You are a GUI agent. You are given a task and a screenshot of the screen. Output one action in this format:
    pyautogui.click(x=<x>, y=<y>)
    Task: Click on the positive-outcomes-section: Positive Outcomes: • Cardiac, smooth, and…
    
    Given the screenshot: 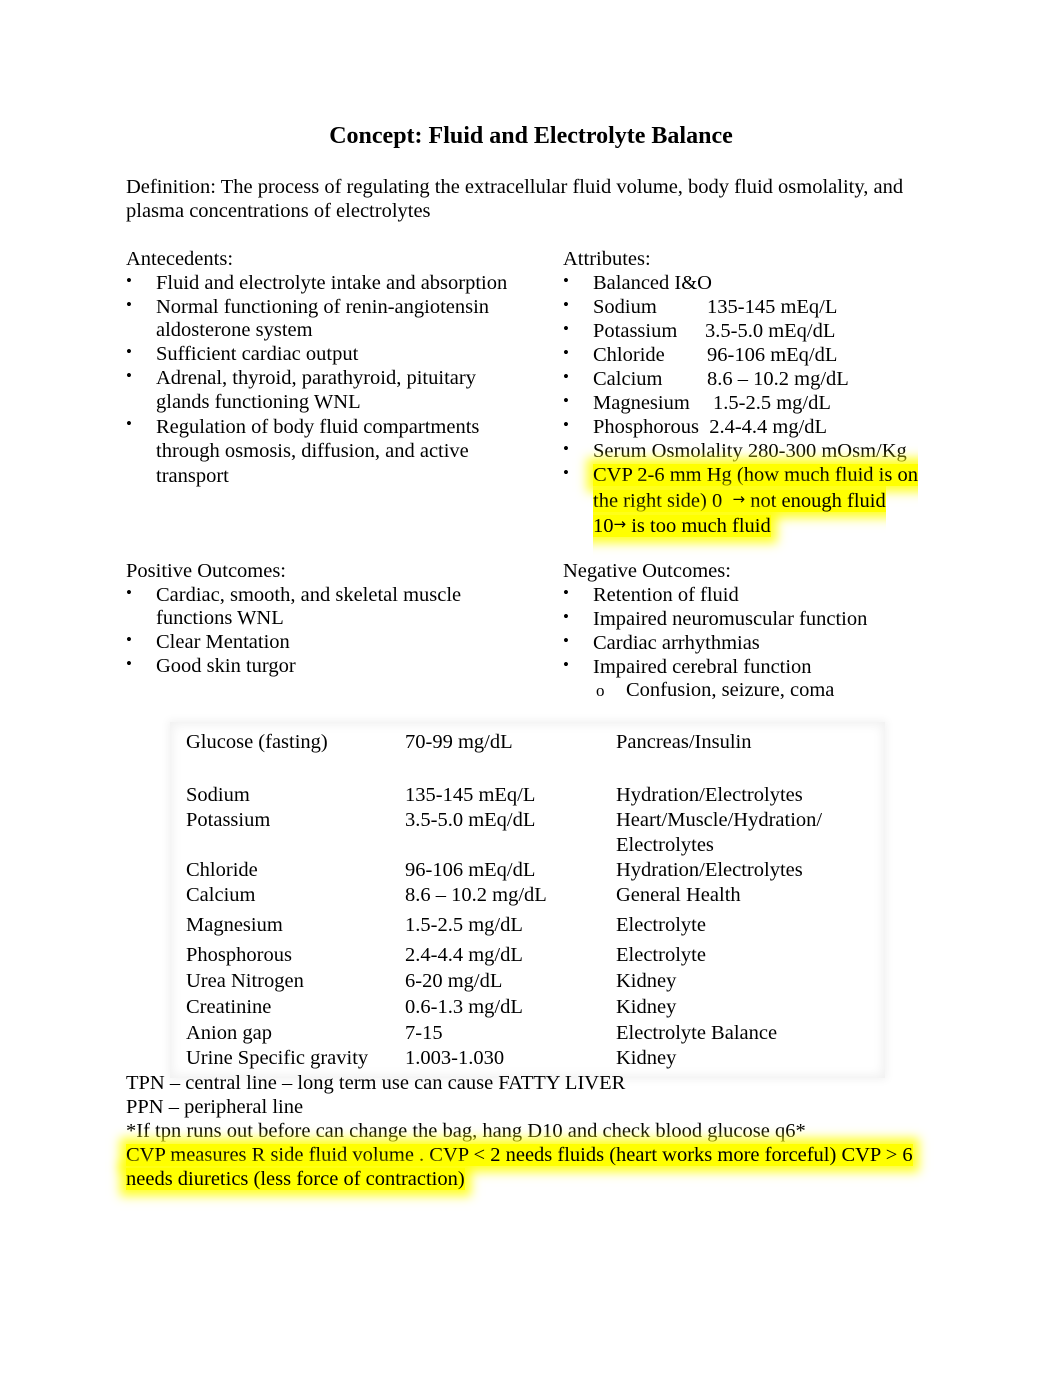 What is the action you would take?
    pyautogui.click(x=326, y=619)
    